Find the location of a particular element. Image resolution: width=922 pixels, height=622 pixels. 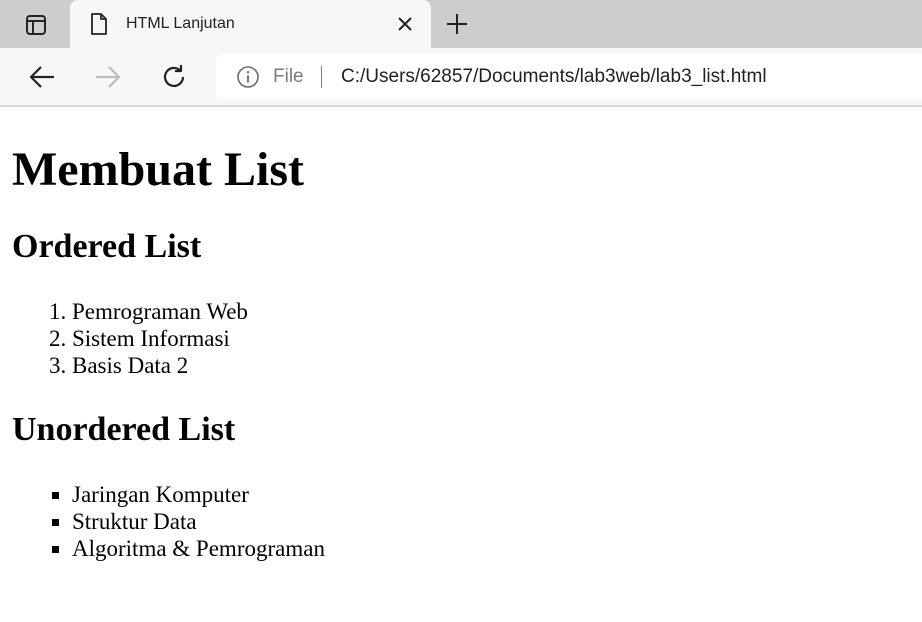

forward-button is located at coordinates (108, 77).